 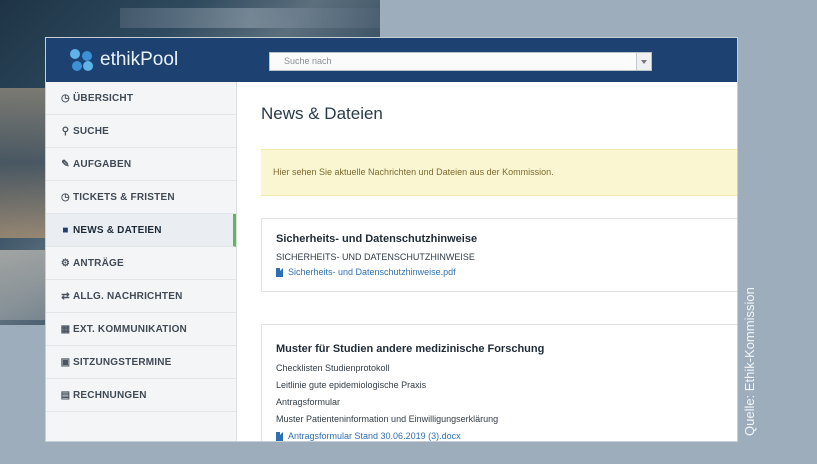 What do you see at coordinates (65, 395) in the screenshot?
I see `invoice-icon: ▤` at bounding box center [65, 395].